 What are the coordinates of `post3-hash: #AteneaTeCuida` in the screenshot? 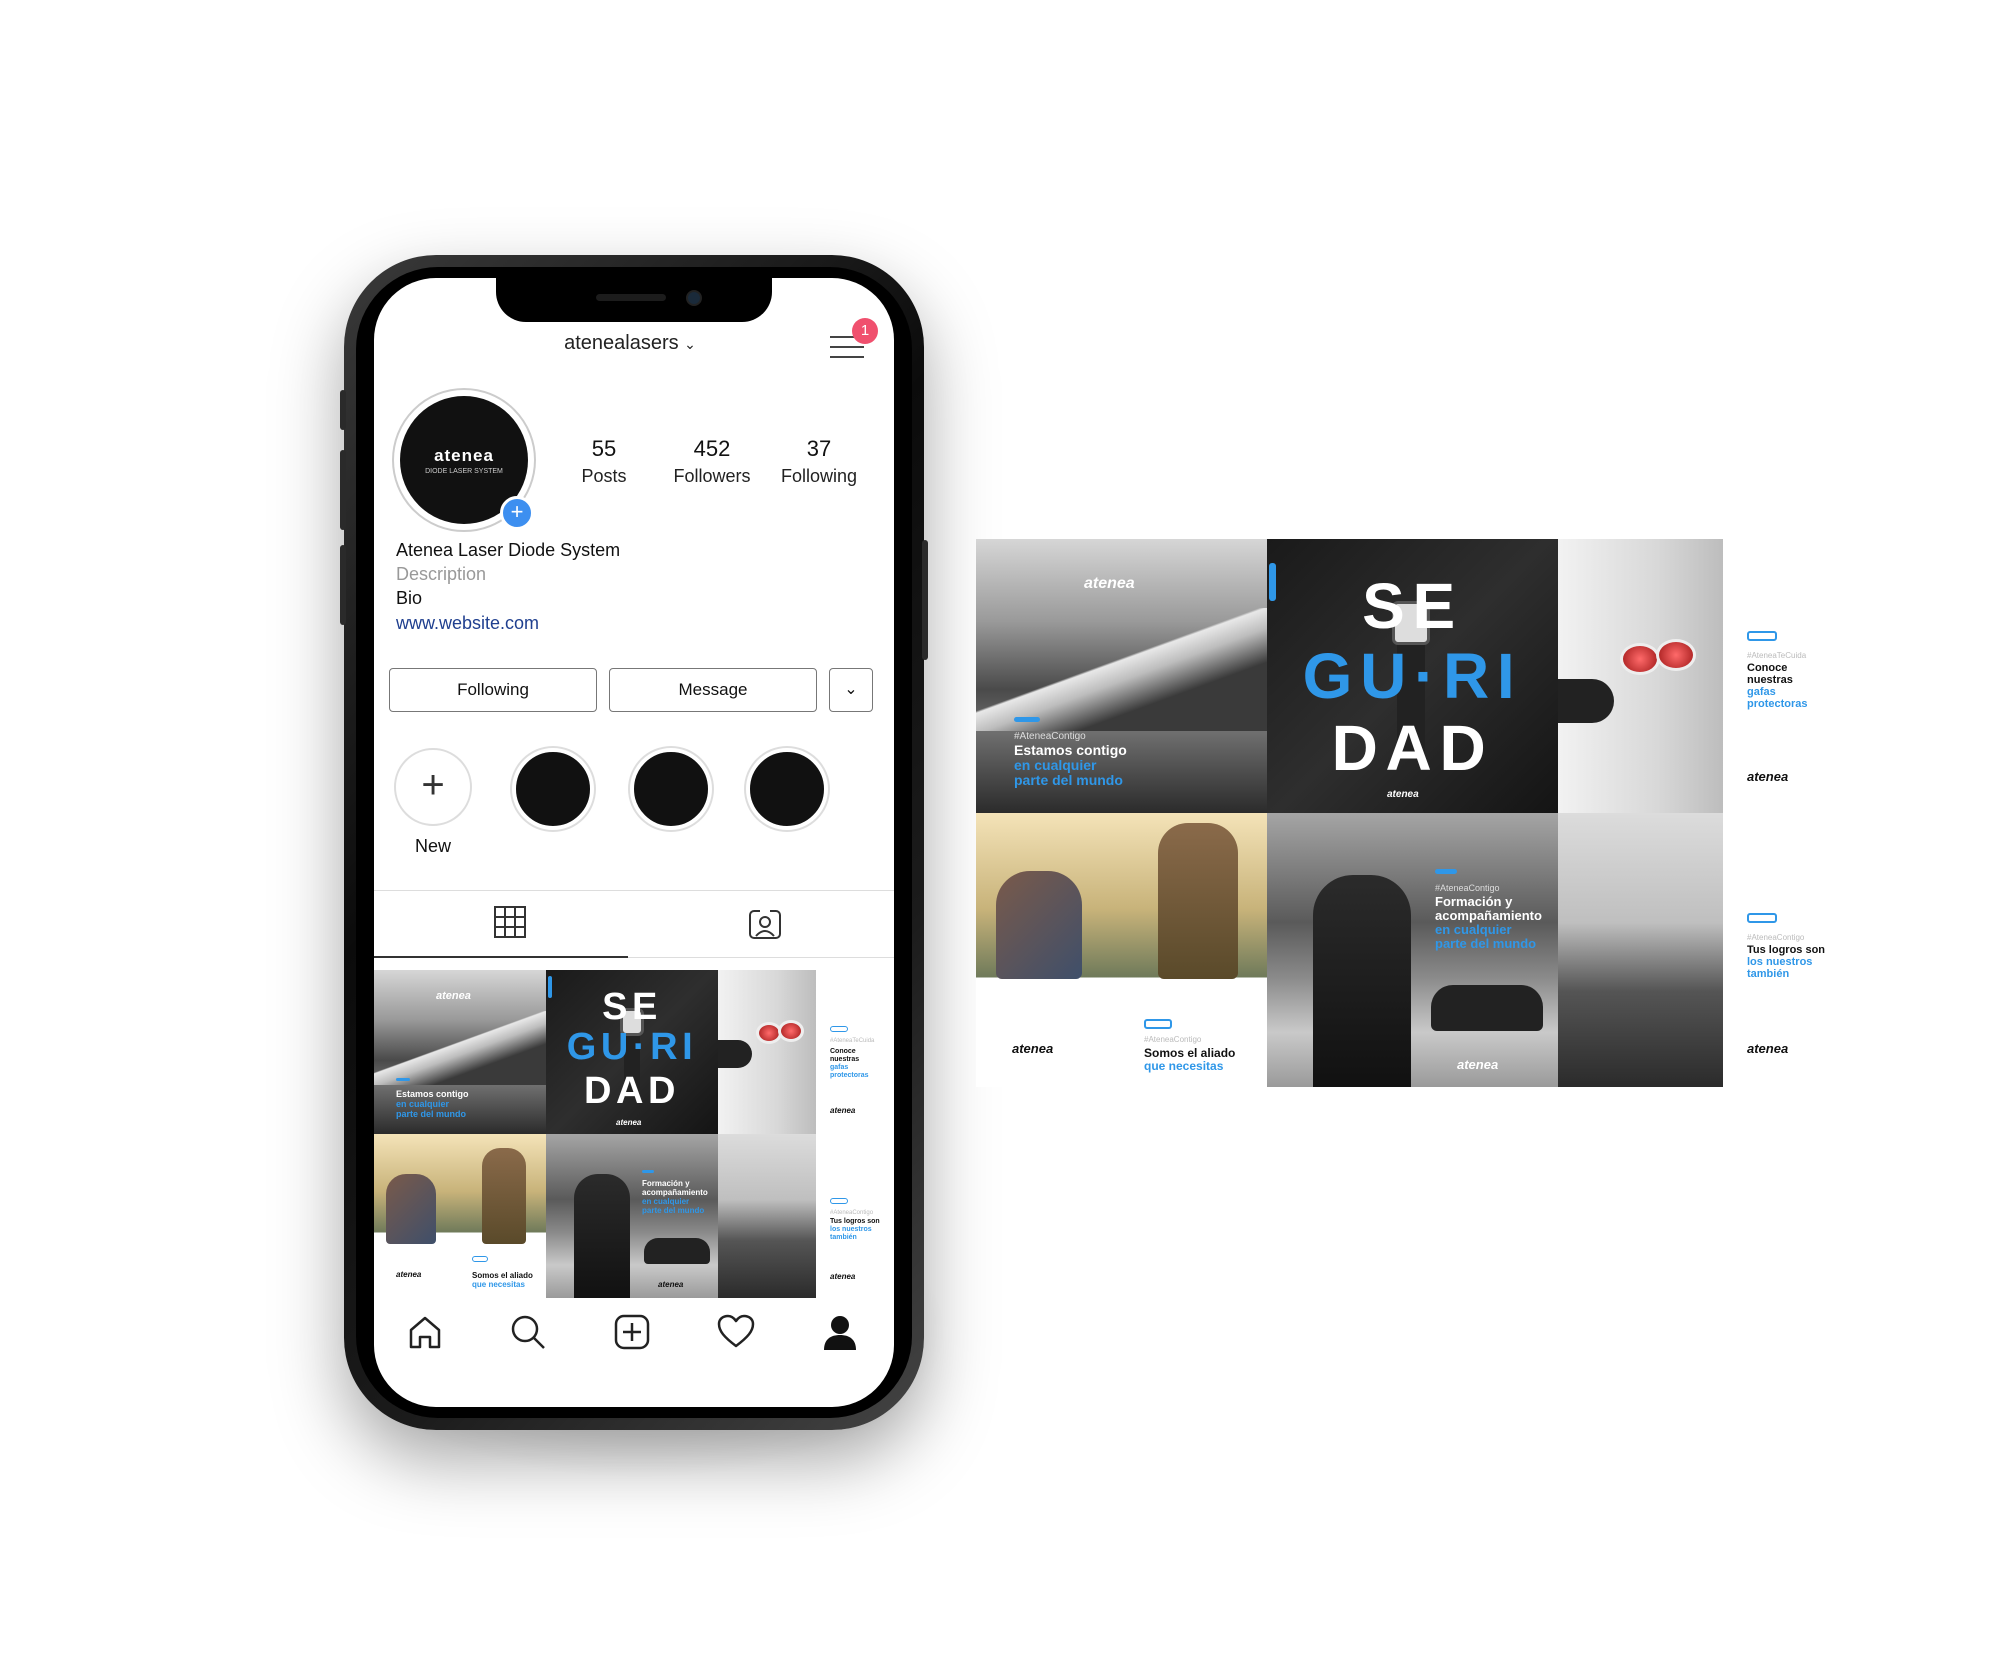 It's located at (852, 1041).